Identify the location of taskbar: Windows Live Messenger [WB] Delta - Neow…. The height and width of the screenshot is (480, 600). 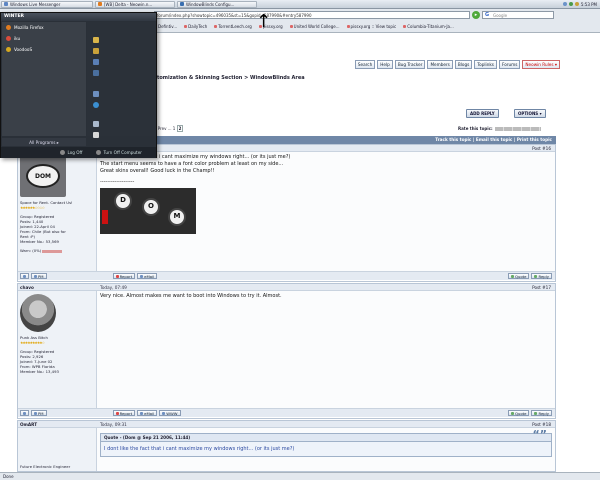
(300, 4).